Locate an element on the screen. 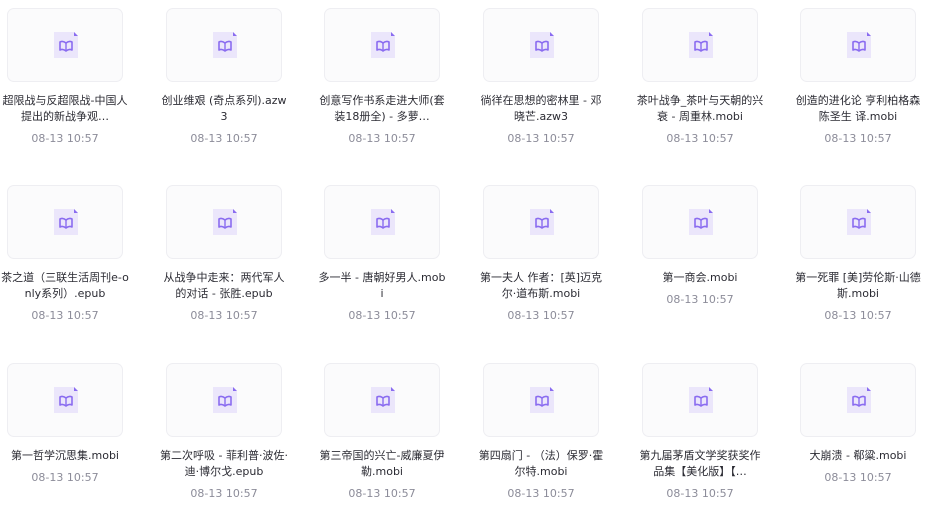 This screenshot has height=516, width=926. file-name: 从战争中走来：两代军人的对话 - 张胜.epub is located at coordinates (224, 285).